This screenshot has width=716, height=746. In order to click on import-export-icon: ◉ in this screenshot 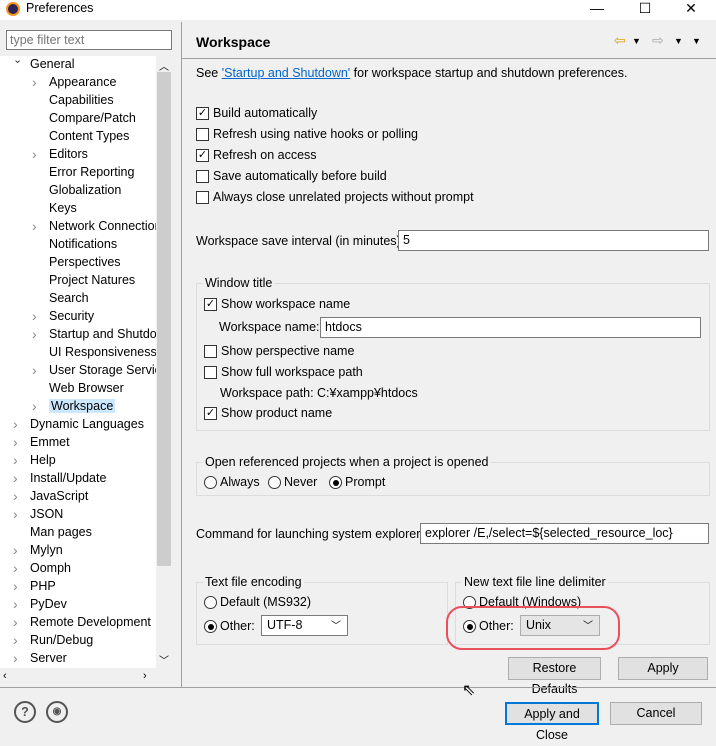, I will do `click(57, 712)`.